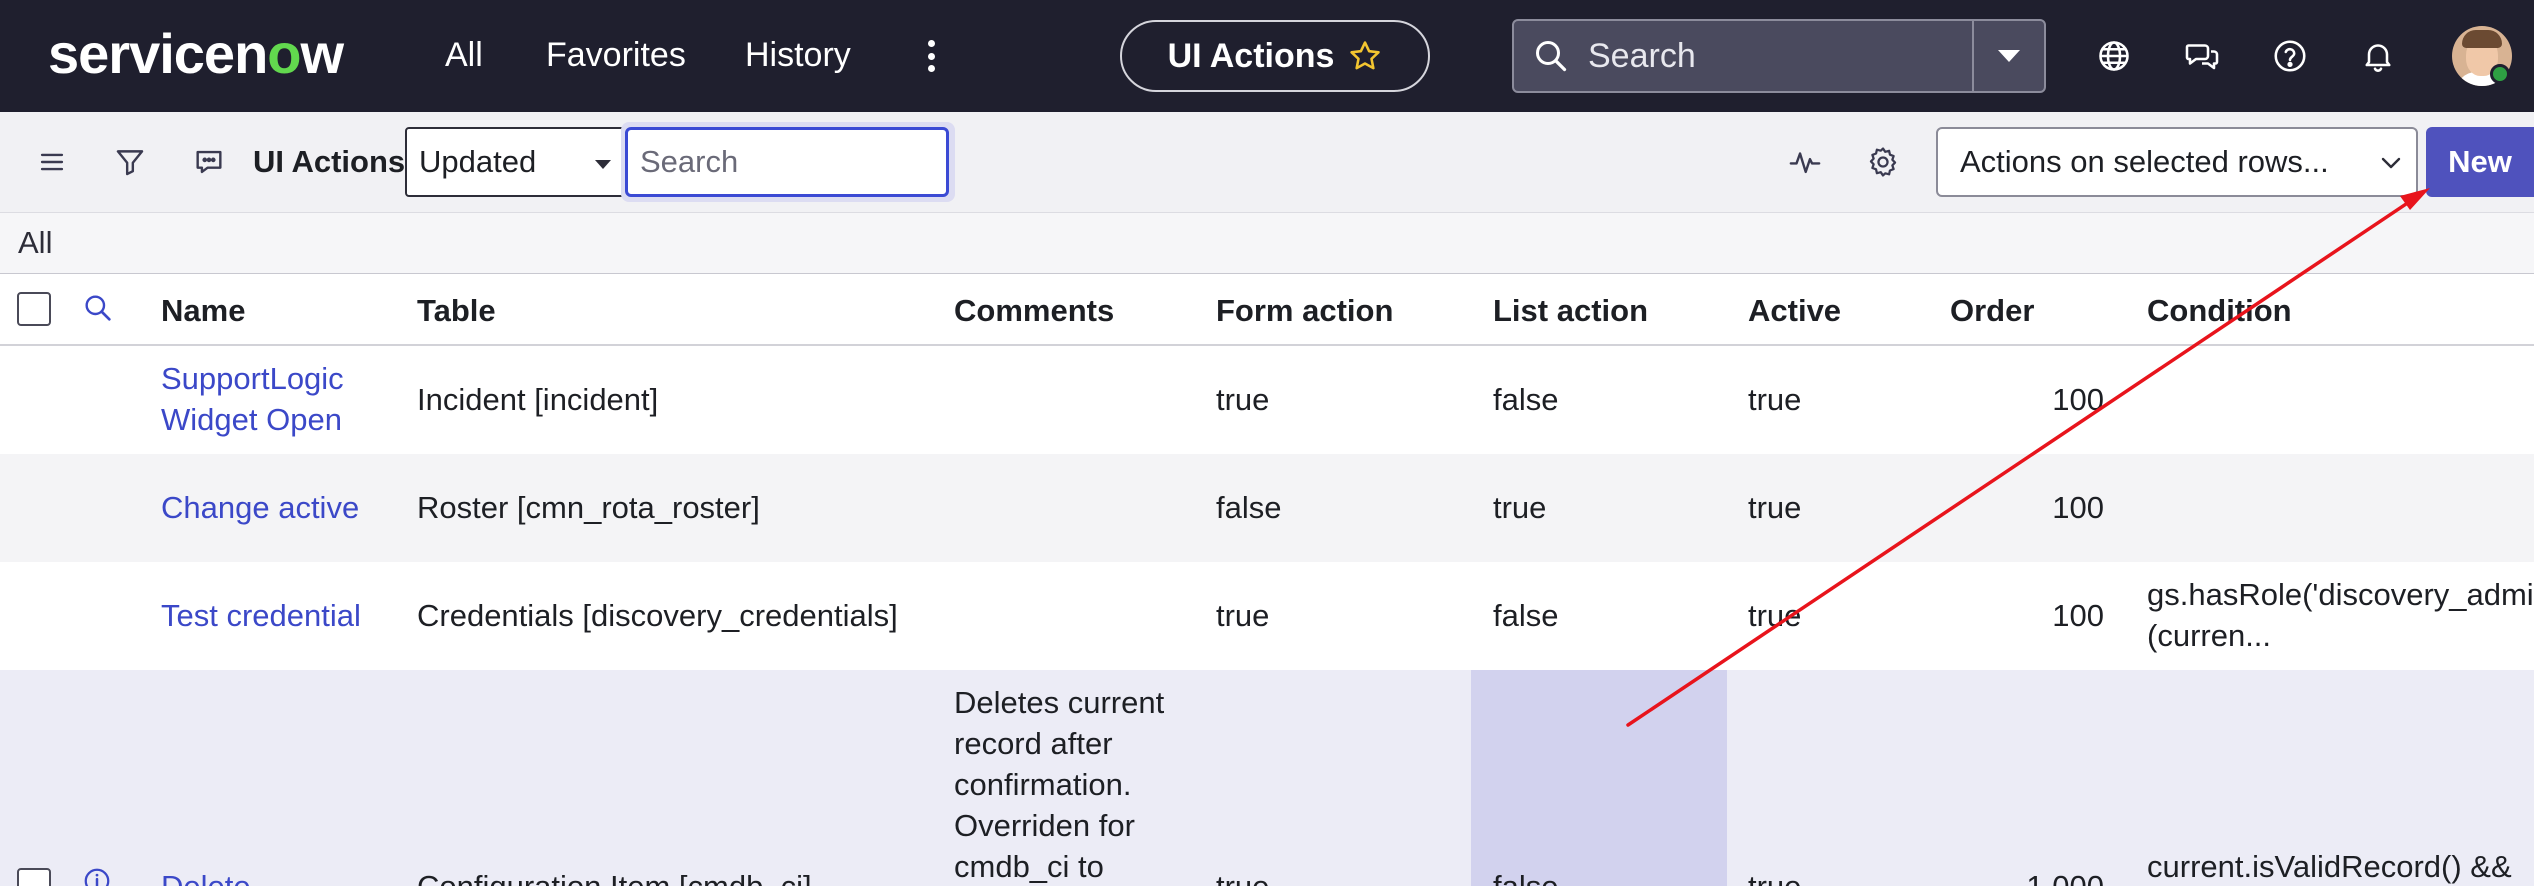  What do you see at coordinates (100, 310) in the screenshot?
I see `column-search-icon` at bounding box center [100, 310].